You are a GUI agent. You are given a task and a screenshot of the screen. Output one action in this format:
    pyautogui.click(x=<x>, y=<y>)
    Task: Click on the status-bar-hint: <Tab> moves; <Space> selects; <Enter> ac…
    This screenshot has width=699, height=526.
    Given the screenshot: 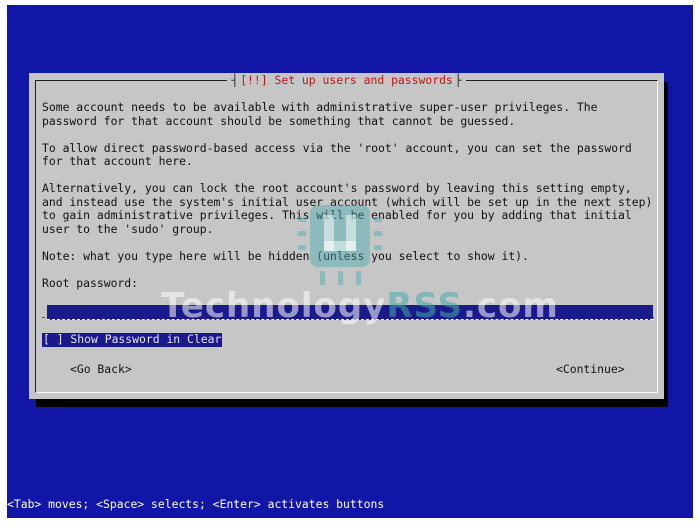 What is the action you would take?
    pyautogui.click(x=196, y=504)
    